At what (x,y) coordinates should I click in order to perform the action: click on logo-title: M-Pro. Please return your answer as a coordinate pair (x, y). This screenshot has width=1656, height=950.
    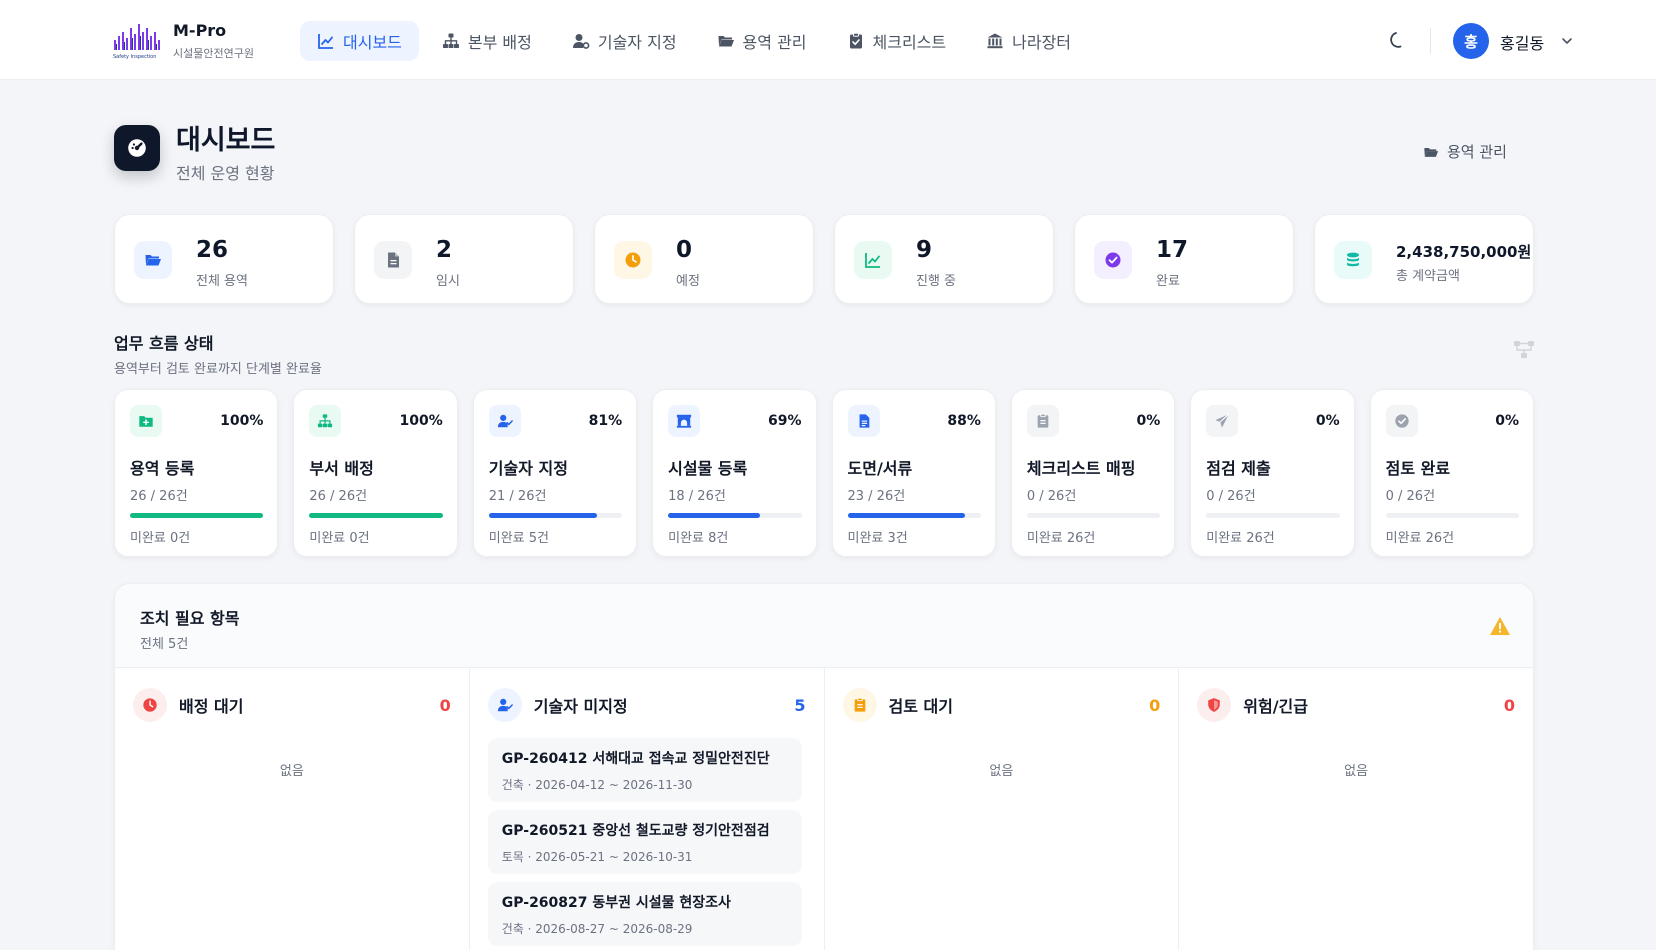
    Looking at the image, I should click on (200, 30).